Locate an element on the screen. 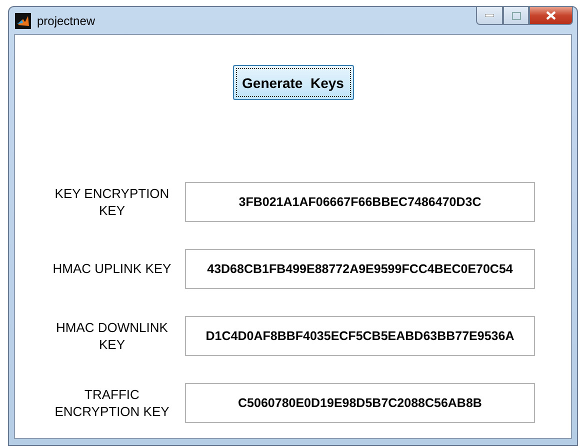 This screenshot has width=584, height=448. key-field: C5060780E0D19E98D5B7C2088C56AB8B is located at coordinates (360, 402).